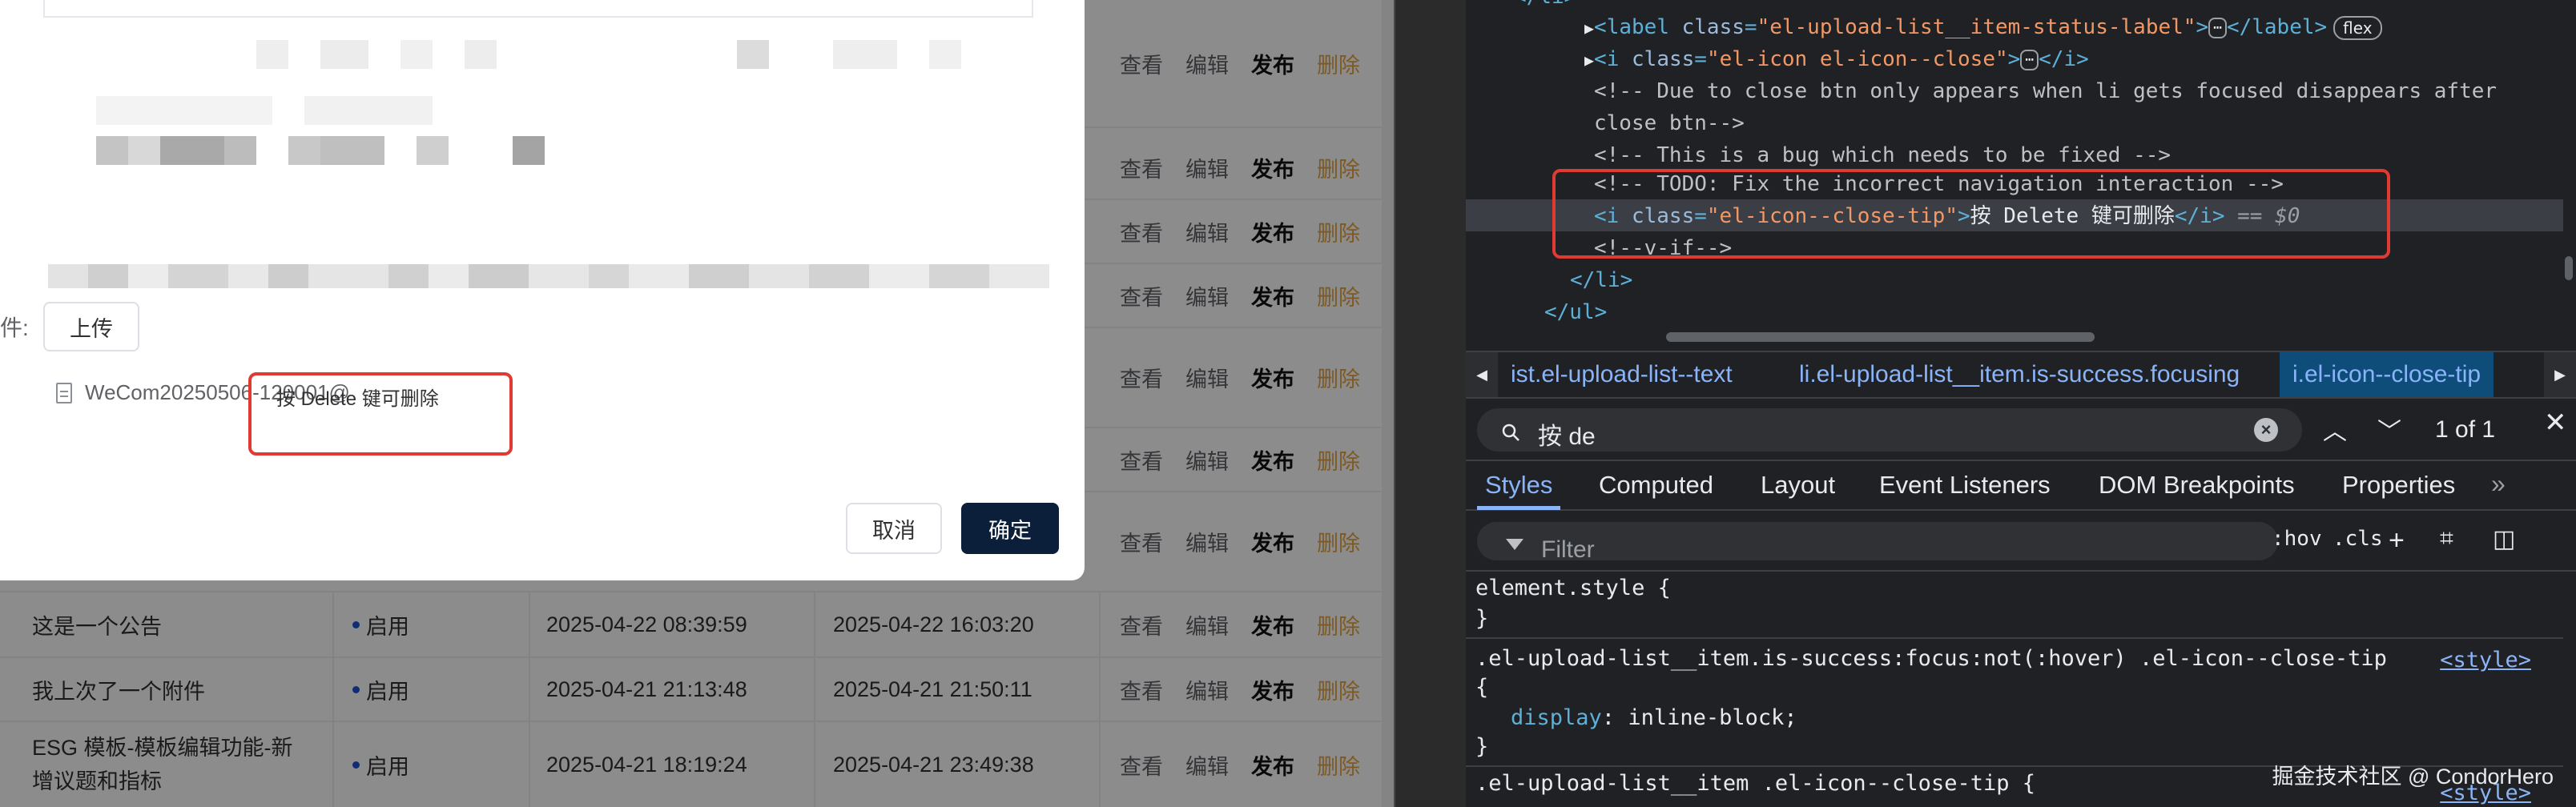  What do you see at coordinates (2197, 486) in the screenshot?
I see `tab-dom-breakpoints: DOM Breakpoints` at bounding box center [2197, 486].